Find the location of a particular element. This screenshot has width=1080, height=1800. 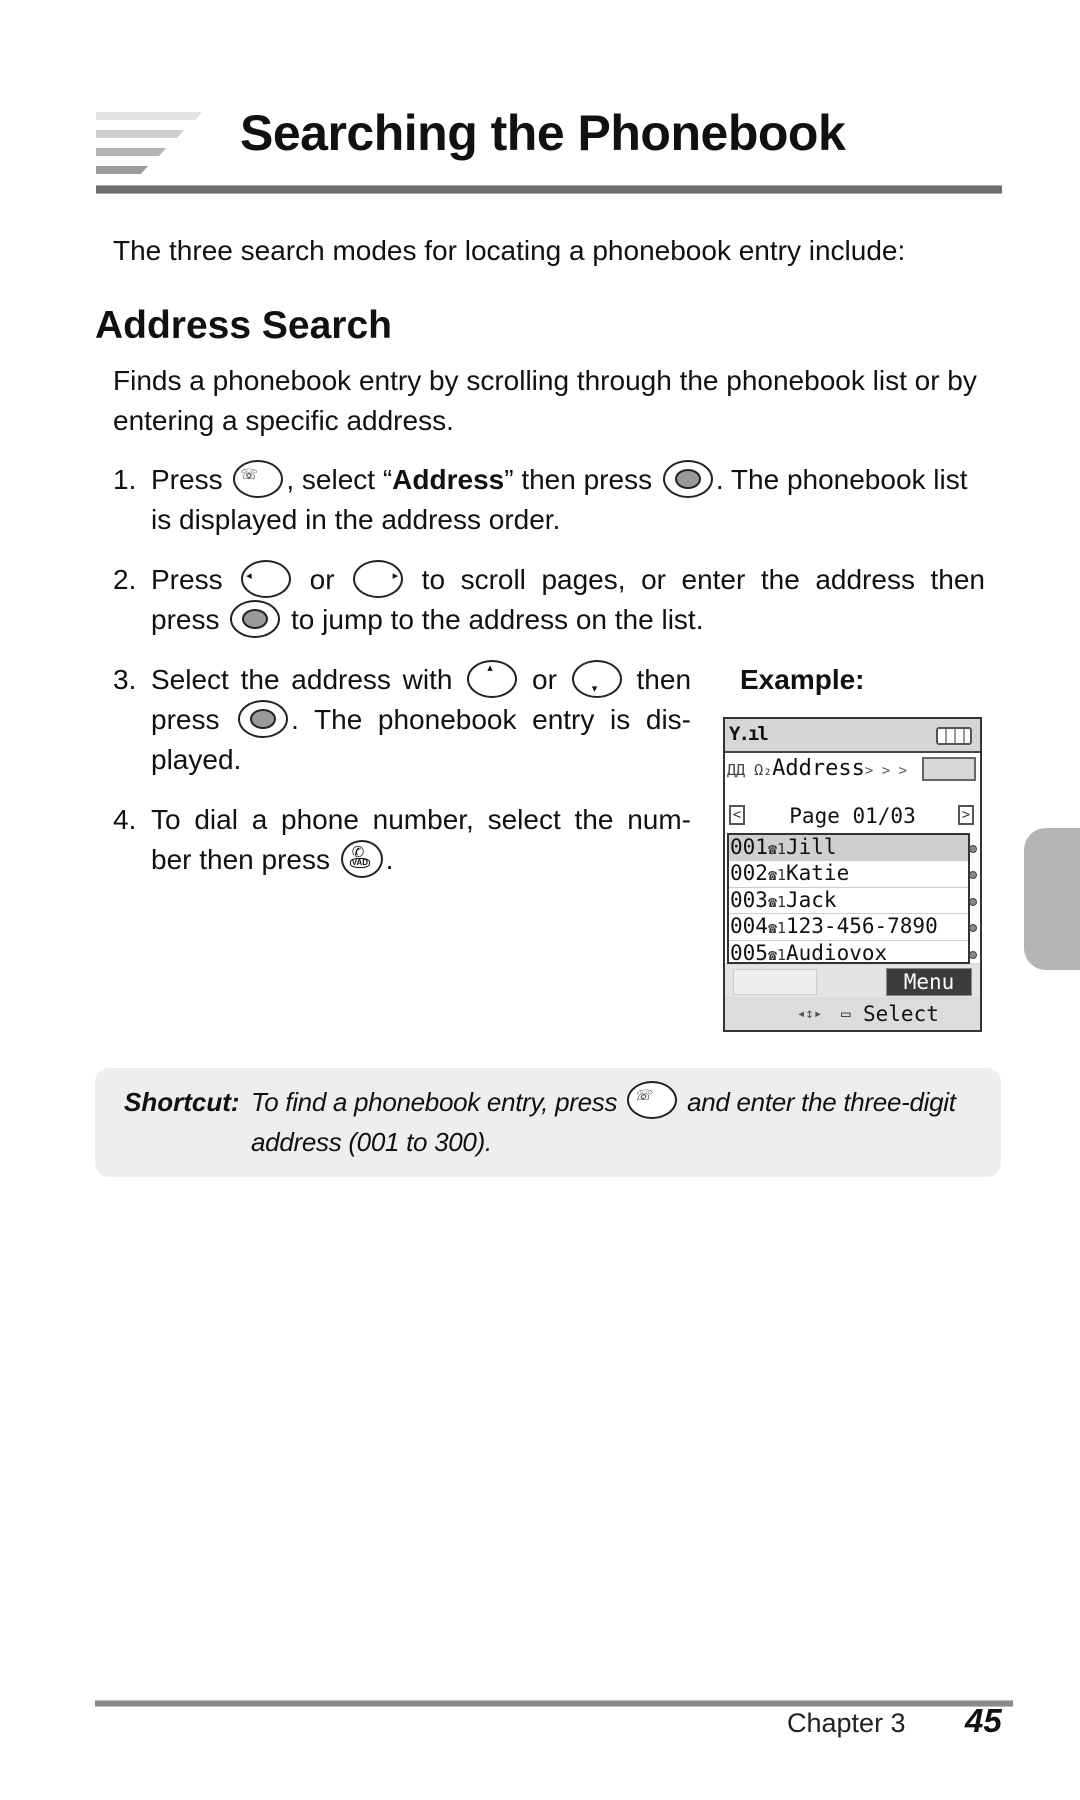

address-input is located at coordinates (949, 769).